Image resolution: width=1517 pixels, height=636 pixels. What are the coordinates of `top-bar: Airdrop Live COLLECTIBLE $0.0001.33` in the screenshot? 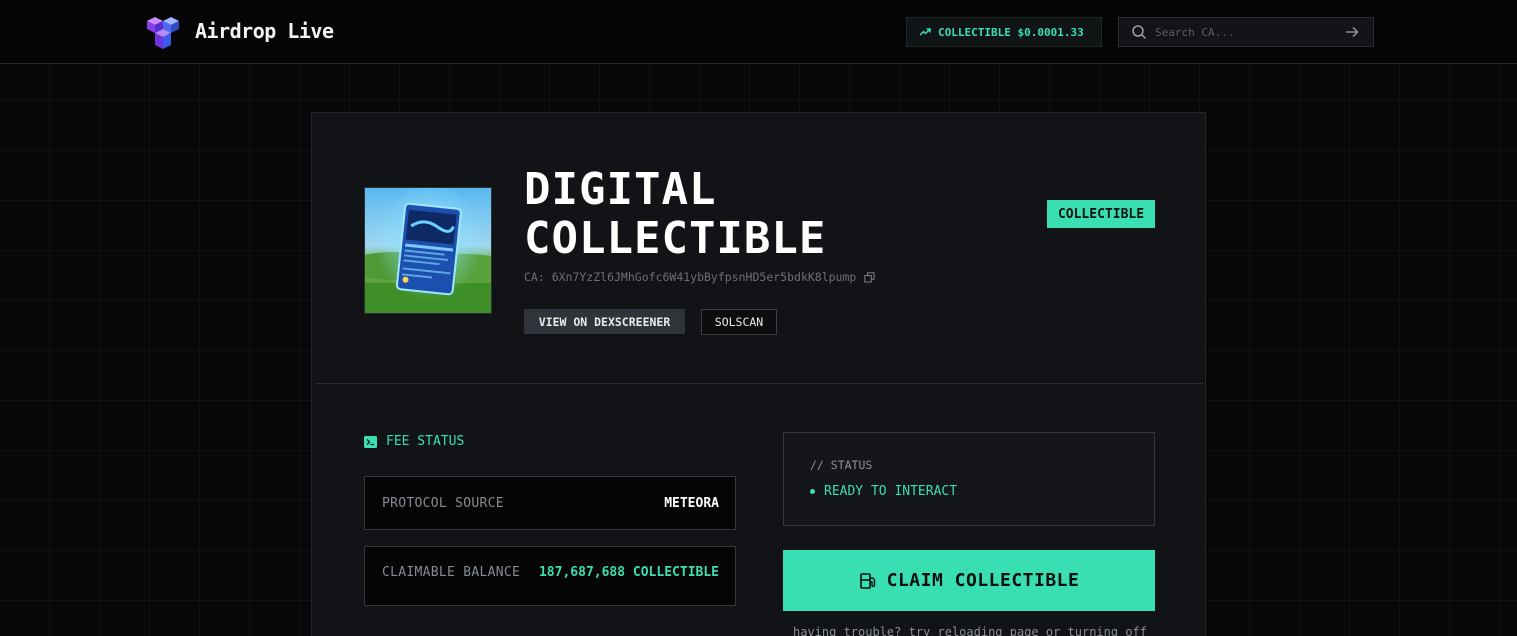 It's located at (758, 32).